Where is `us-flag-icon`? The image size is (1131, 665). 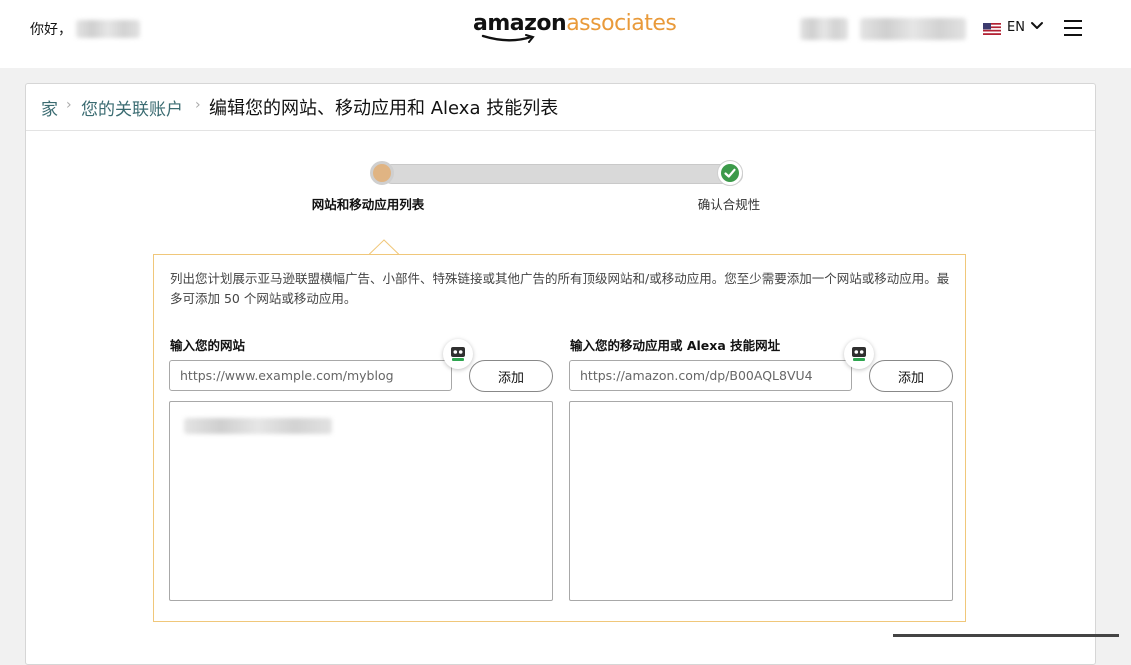 us-flag-icon is located at coordinates (992, 29).